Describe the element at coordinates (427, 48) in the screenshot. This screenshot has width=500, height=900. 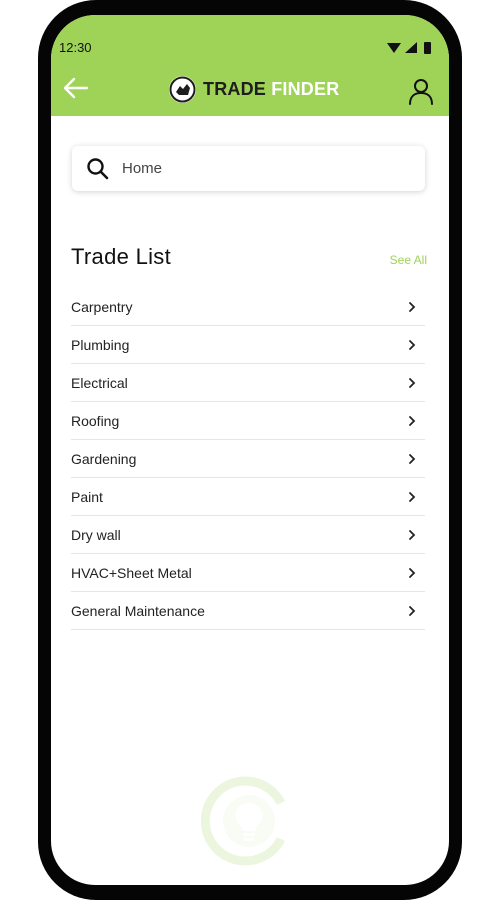
I see `battery-icon` at that location.